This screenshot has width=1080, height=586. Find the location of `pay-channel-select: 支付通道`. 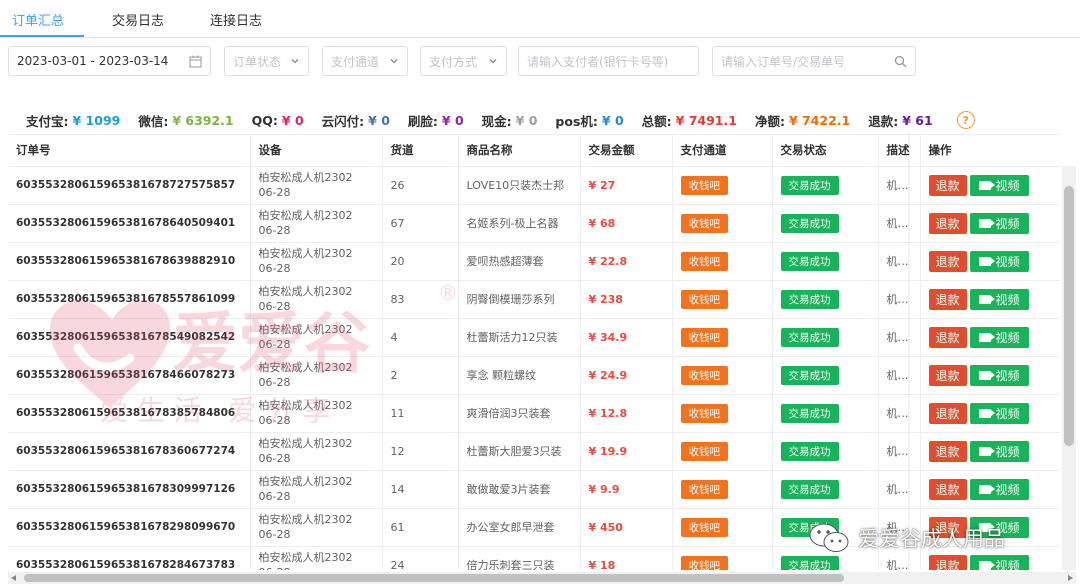

pay-channel-select: 支付通道 is located at coordinates (365, 61).